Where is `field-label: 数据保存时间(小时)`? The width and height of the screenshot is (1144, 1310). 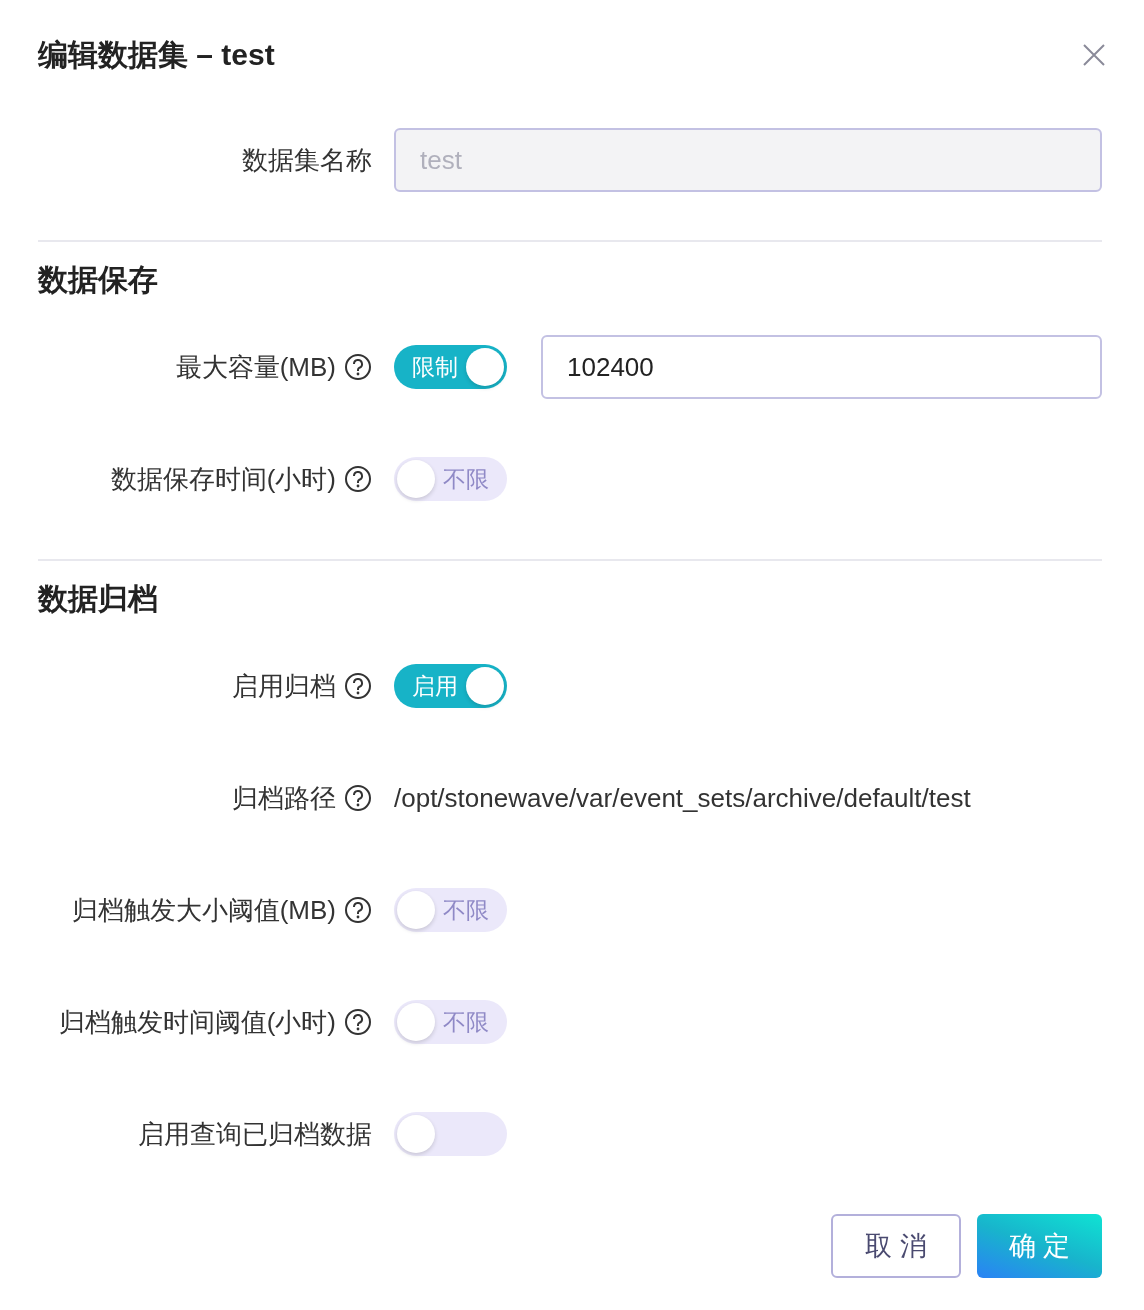
field-label: 数据保存时间(小时) is located at coordinates (223, 479).